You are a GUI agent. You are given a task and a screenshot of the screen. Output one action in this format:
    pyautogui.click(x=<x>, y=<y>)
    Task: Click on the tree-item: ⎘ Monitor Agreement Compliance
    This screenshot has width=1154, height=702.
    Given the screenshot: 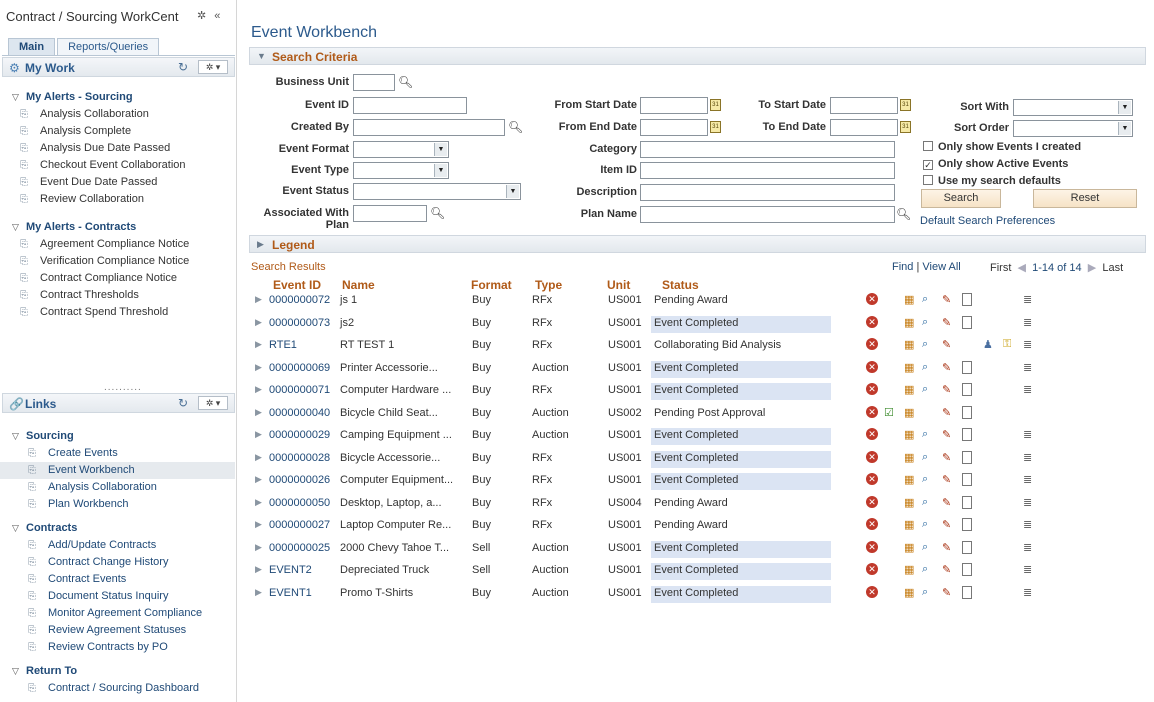 What is the action you would take?
    pyautogui.click(x=117, y=613)
    